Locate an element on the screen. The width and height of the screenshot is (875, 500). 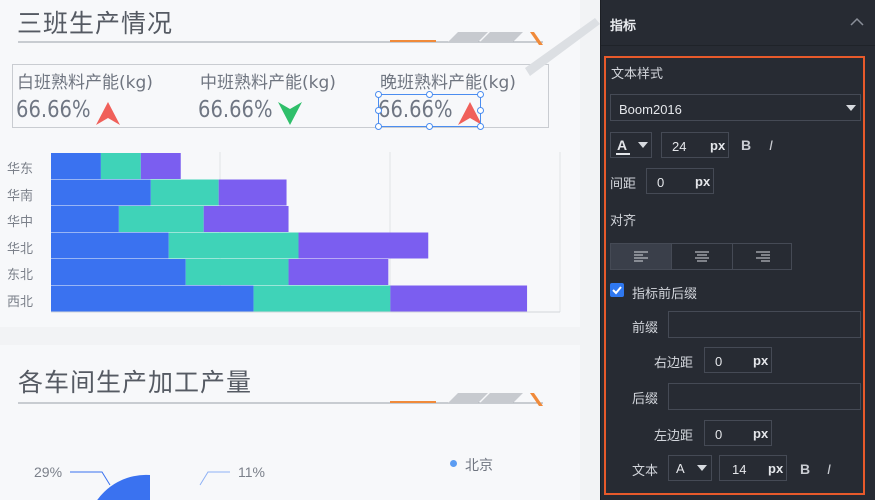
align-center-button is located at coordinates (701, 256).